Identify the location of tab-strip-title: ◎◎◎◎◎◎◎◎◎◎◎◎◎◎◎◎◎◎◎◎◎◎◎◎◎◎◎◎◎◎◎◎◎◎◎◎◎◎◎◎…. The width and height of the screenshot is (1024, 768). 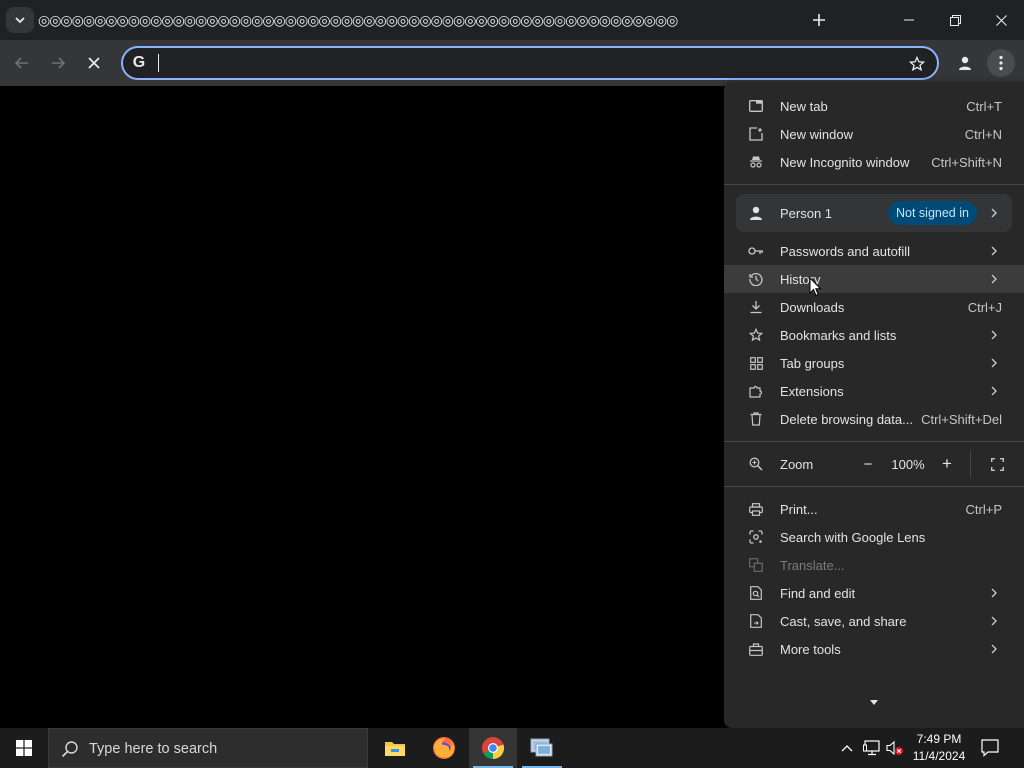
(403, 20).